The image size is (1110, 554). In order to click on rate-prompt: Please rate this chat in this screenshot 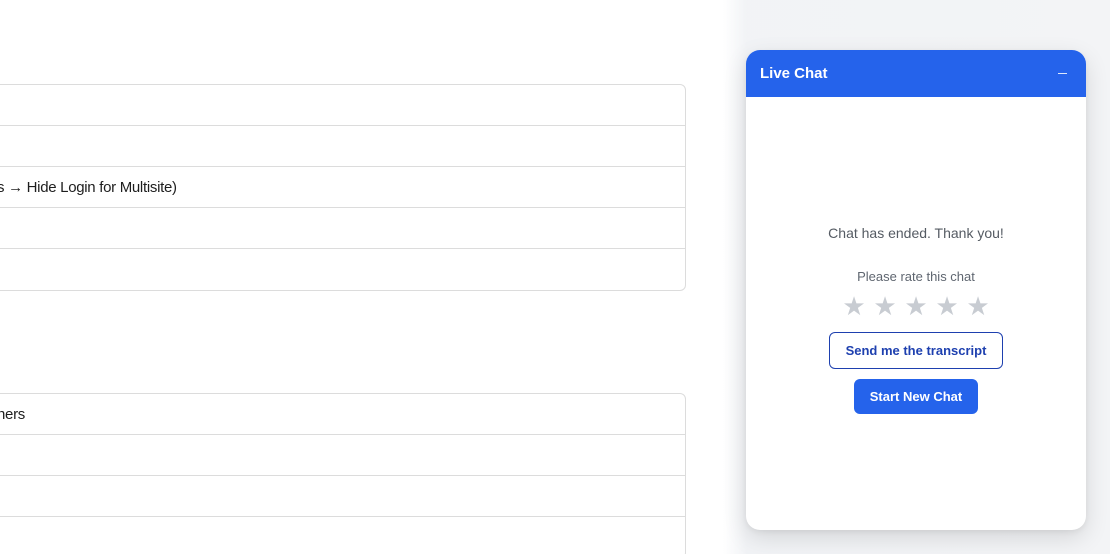, I will do `click(916, 276)`.